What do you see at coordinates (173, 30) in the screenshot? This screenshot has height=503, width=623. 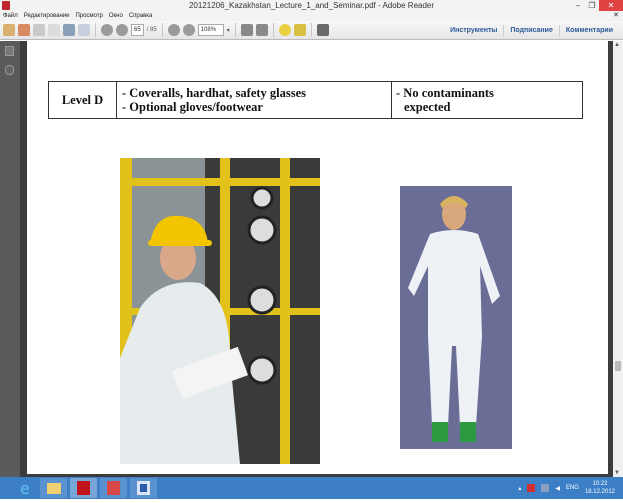 I see `zoom-out-icon` at bounding box center [173, 30].